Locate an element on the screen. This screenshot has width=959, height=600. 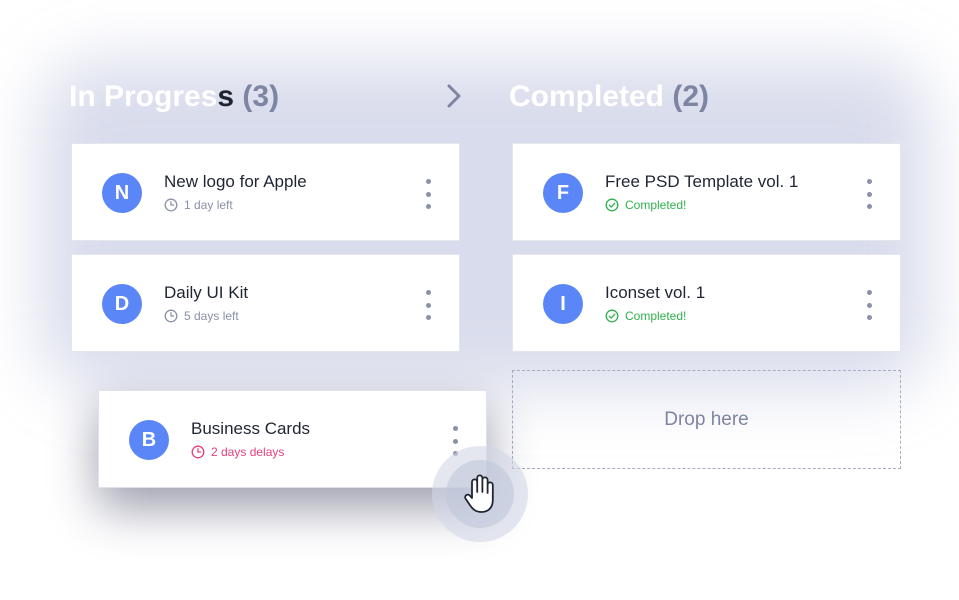
drop-zone-label: Drop here is located at coordinates (706, 419).